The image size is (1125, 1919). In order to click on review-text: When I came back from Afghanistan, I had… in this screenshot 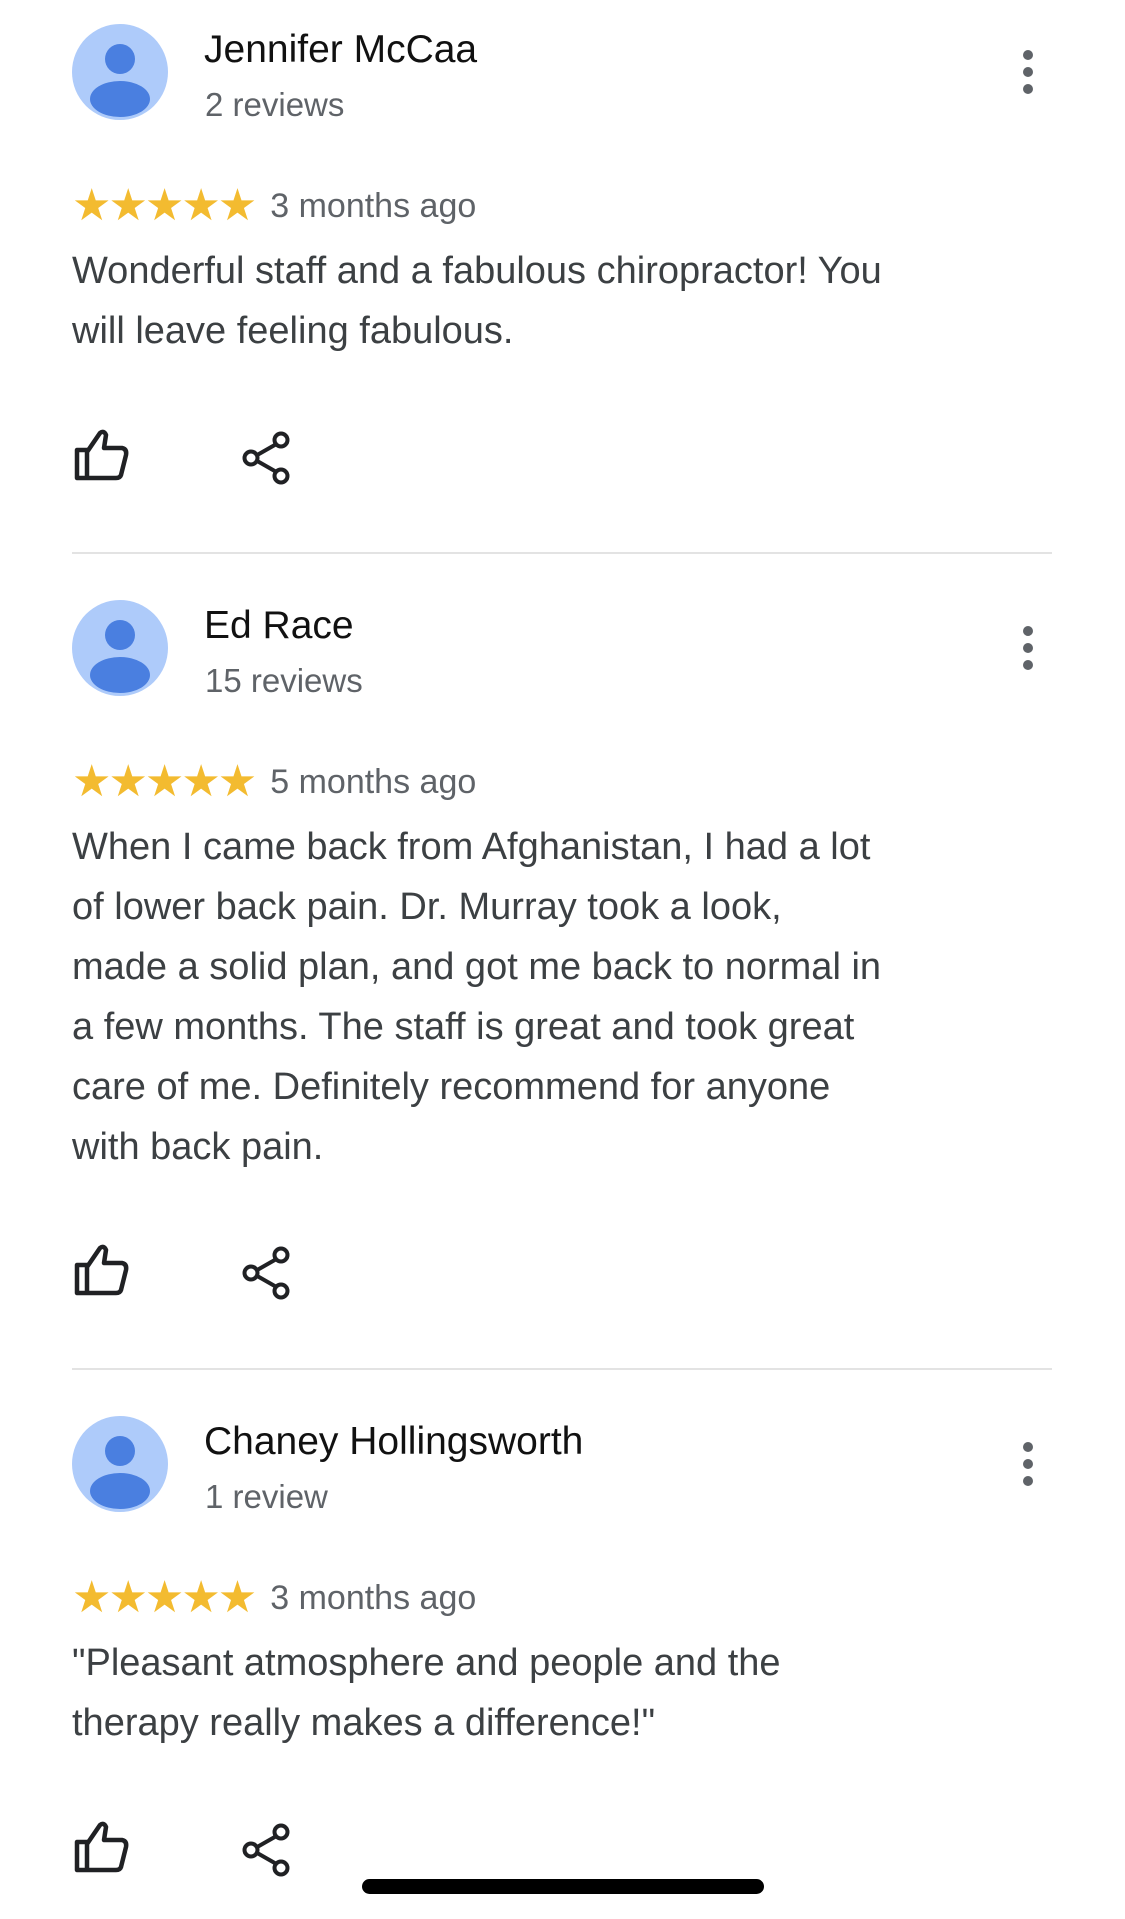, I will do `click(477, 997)`.